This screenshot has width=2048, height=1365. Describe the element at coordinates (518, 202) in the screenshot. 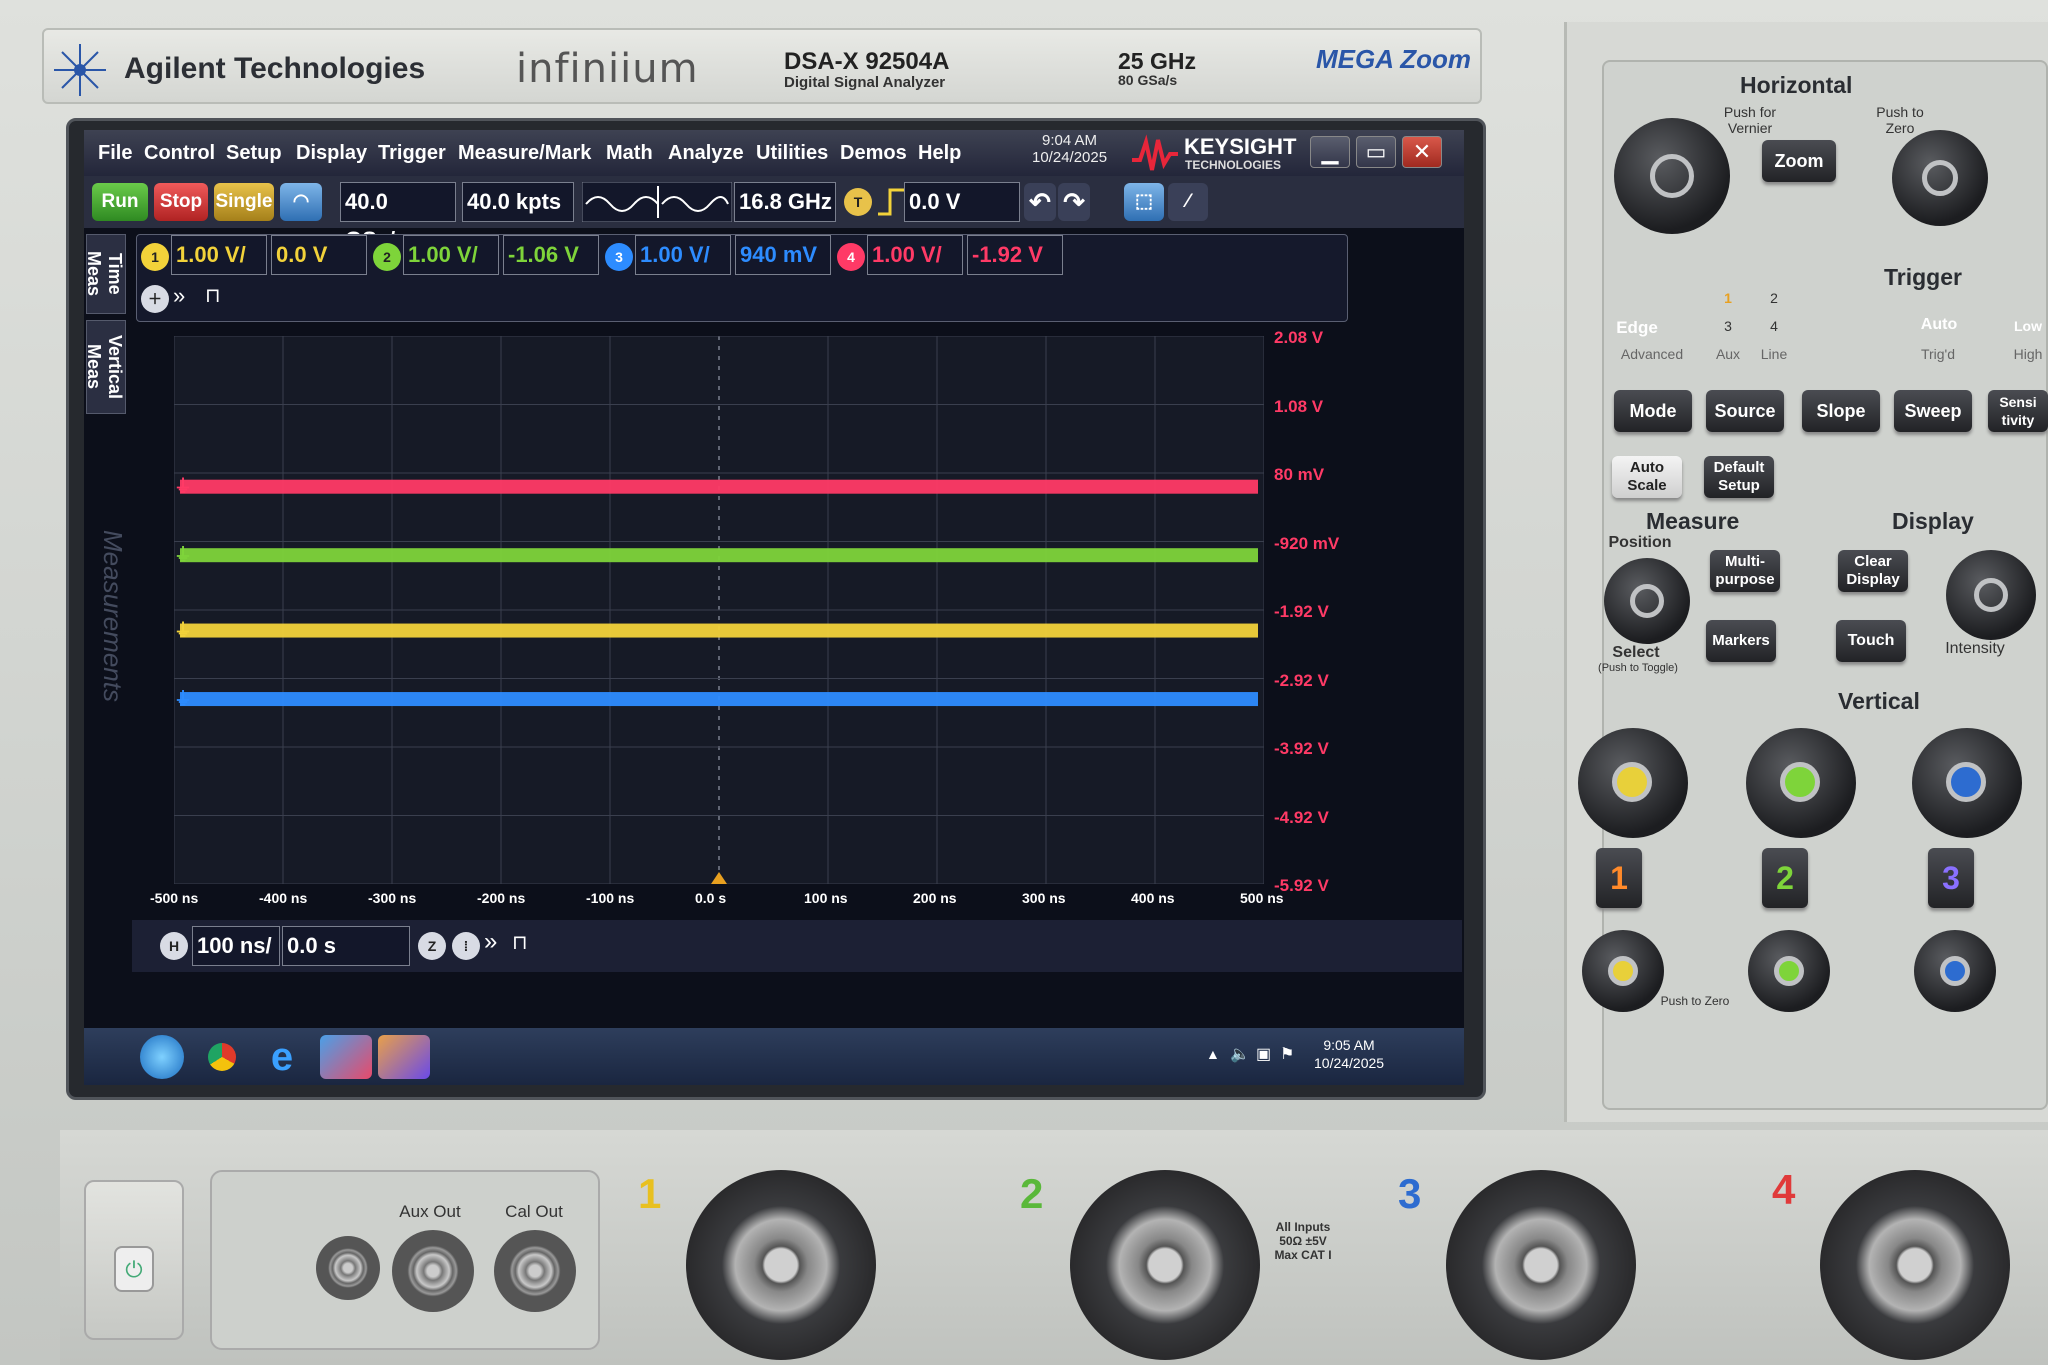

I see `memory-depth-field: 40.0 kpts` at that location.